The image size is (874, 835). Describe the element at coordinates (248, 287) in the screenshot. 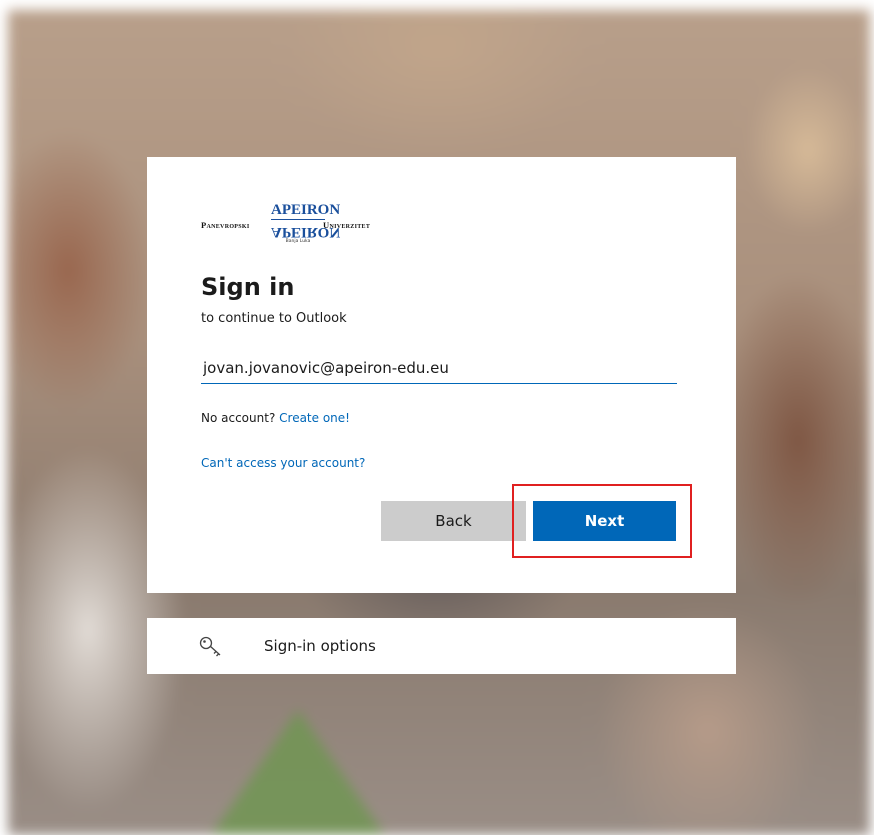

I see `page-title: Sign in` at that location.